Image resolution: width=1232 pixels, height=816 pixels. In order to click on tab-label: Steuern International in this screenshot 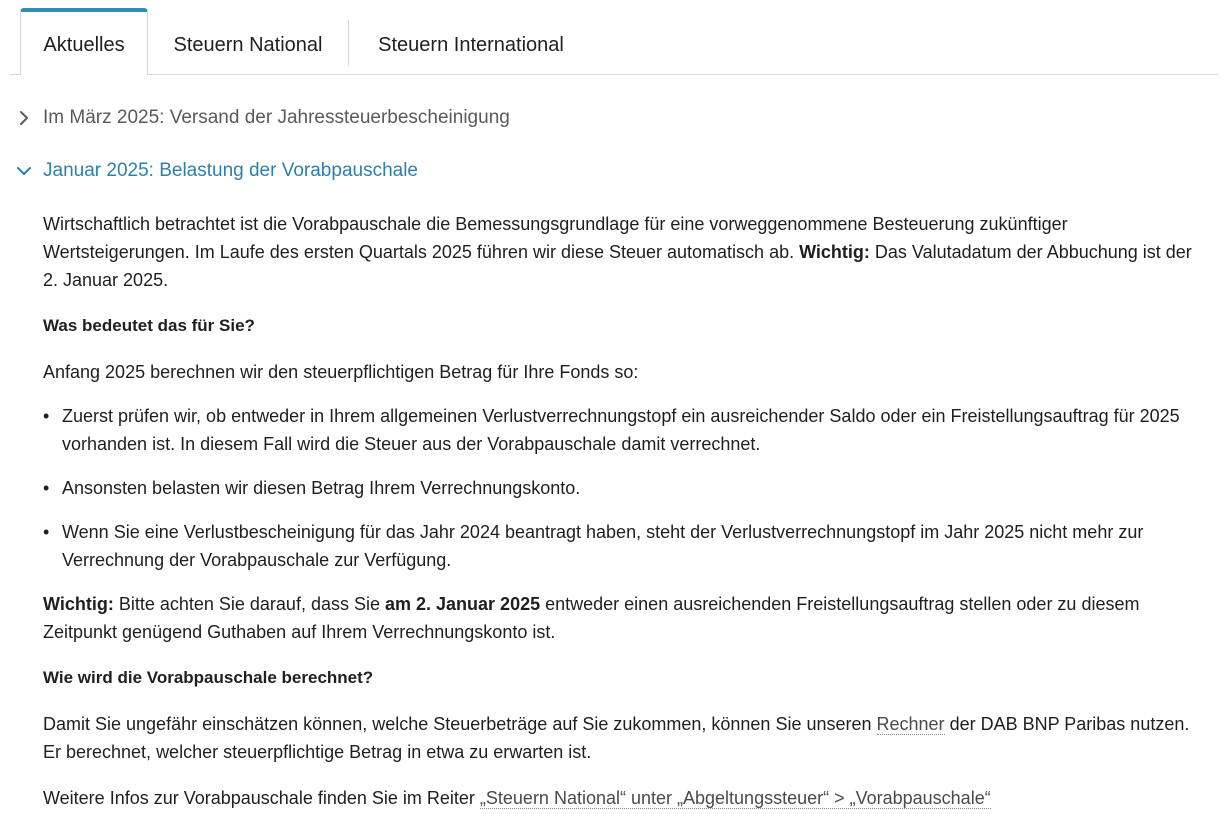, I will do `click(471, 44)`.